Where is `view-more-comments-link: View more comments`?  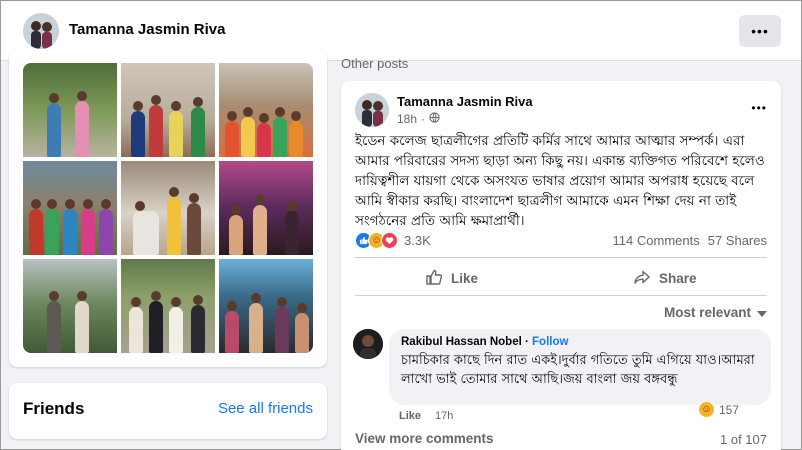 view-more-comments-link: View more comments is located at coordinates (424, 438).